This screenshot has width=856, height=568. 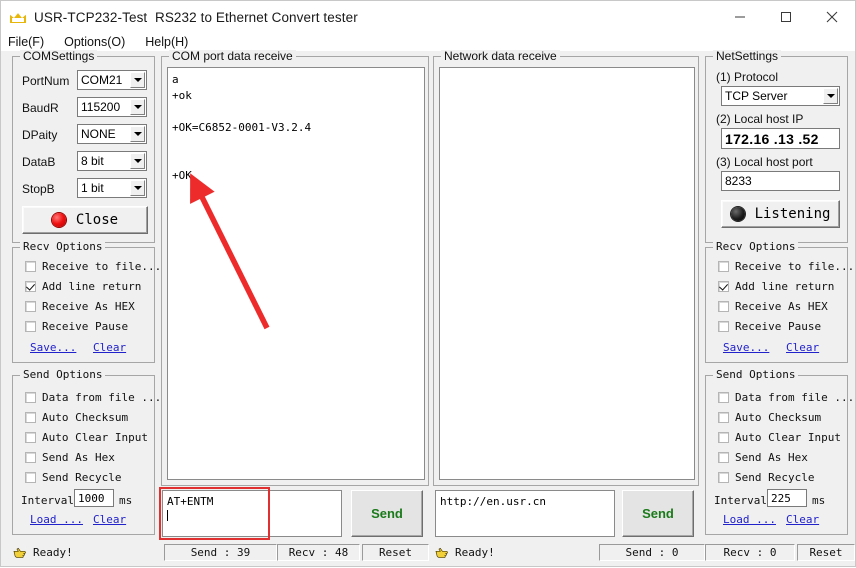 I want to click on left-auto-checksum-checkbox: Auto Checksum, so click(x=76, y=417).